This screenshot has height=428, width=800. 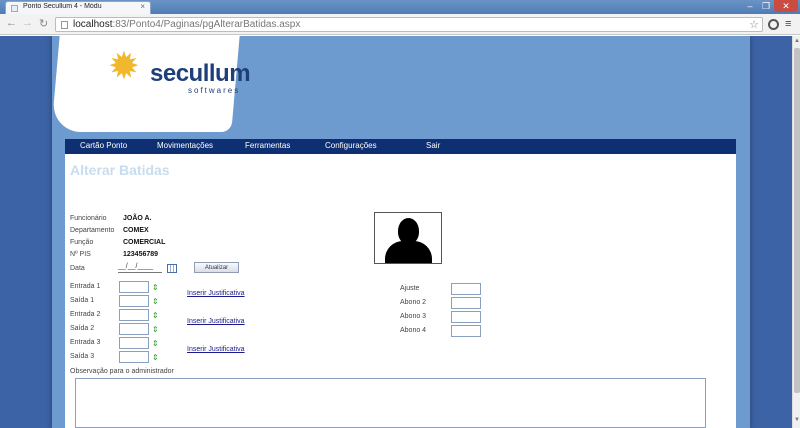 I want to click on page-icon, so click(x=64, y=25).